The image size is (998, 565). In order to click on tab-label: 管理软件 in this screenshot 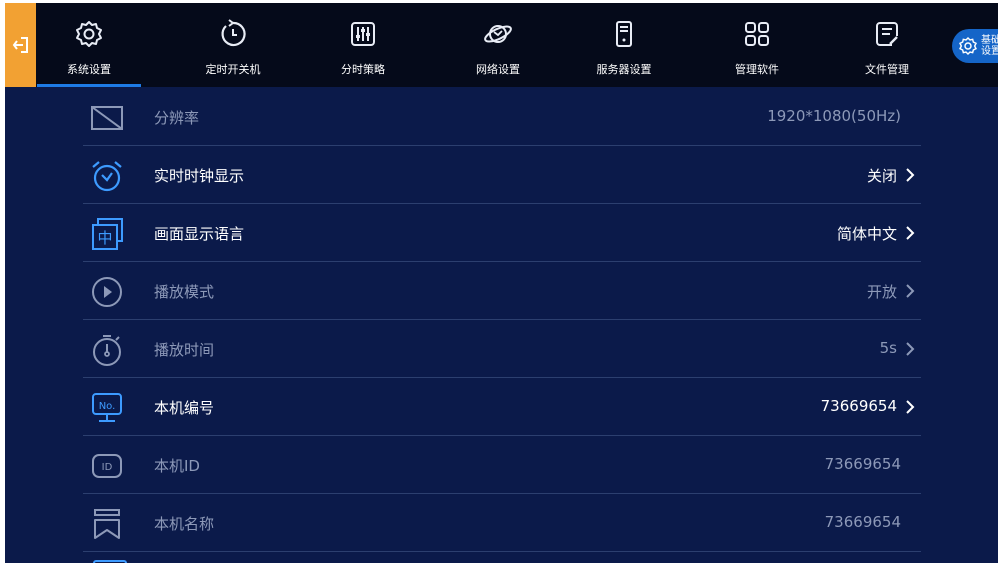, I will do `click(757, 69)`.